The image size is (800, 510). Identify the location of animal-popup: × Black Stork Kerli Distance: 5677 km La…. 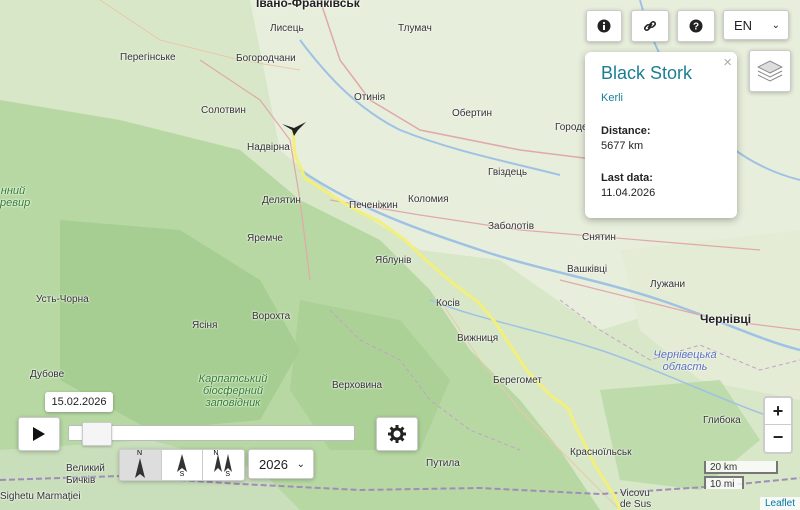
(661, 135).